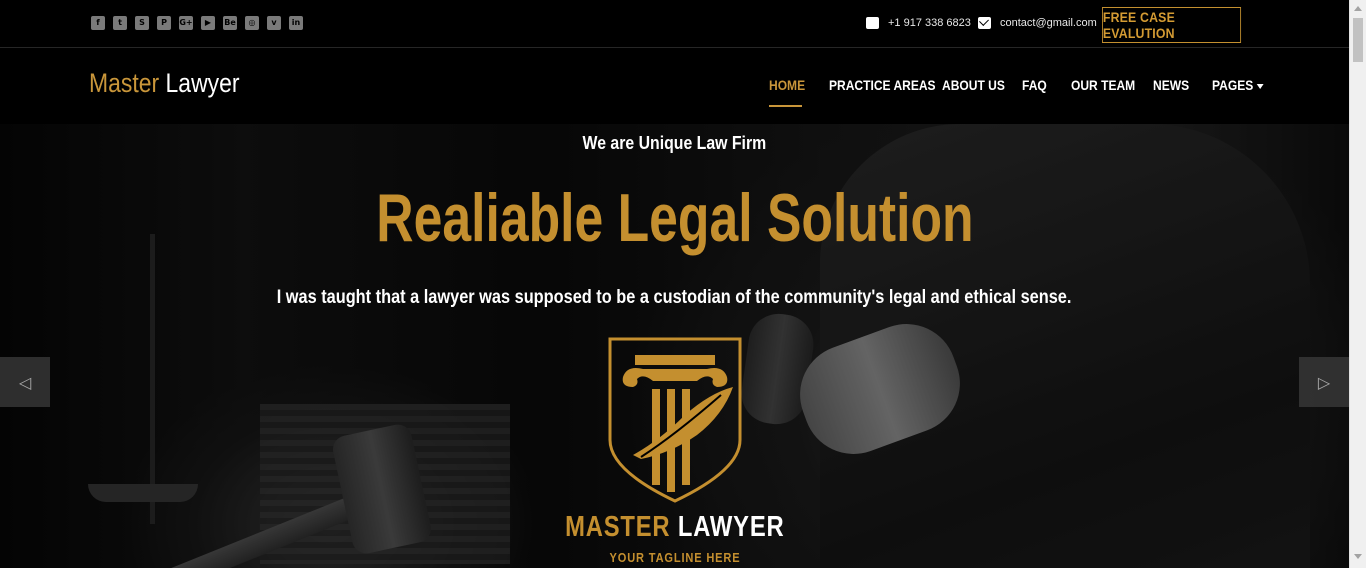 The image size is (1366, 568). What do you see at coordinates (674, 143) in the screenshot?
I see `hero-kicker: We are Unique Law Firm` at bounding box center [674, 143].